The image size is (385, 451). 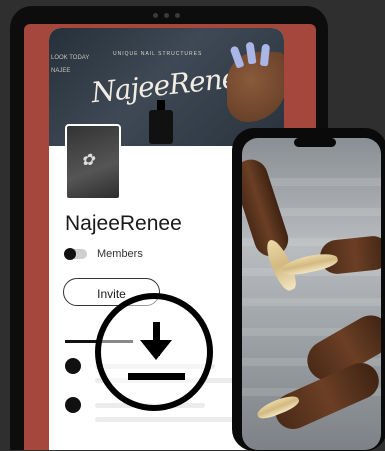 What do you see at coordinates (158, 54) in the screenshot?
I see `banner-tagline: UNIQUE NAIL STRUCTURES` at bounding box center [158, 54].